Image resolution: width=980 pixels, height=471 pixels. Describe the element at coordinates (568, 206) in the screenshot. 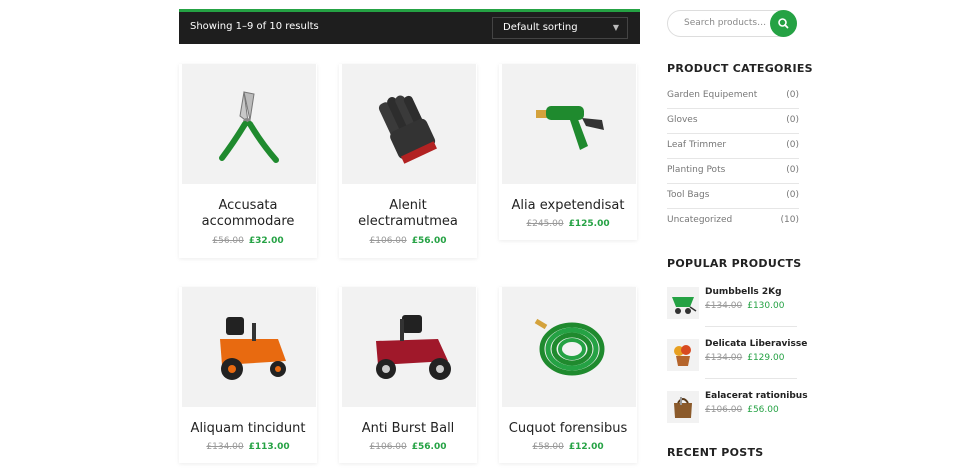

I see `product-title: Alia expetendisat` at that location.